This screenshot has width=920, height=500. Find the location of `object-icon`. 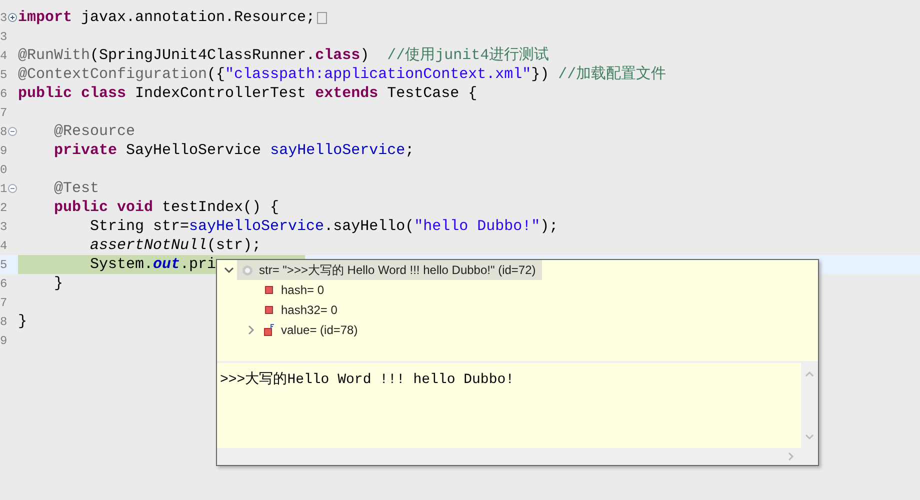

object-icon is located at coordinates (247, 270).